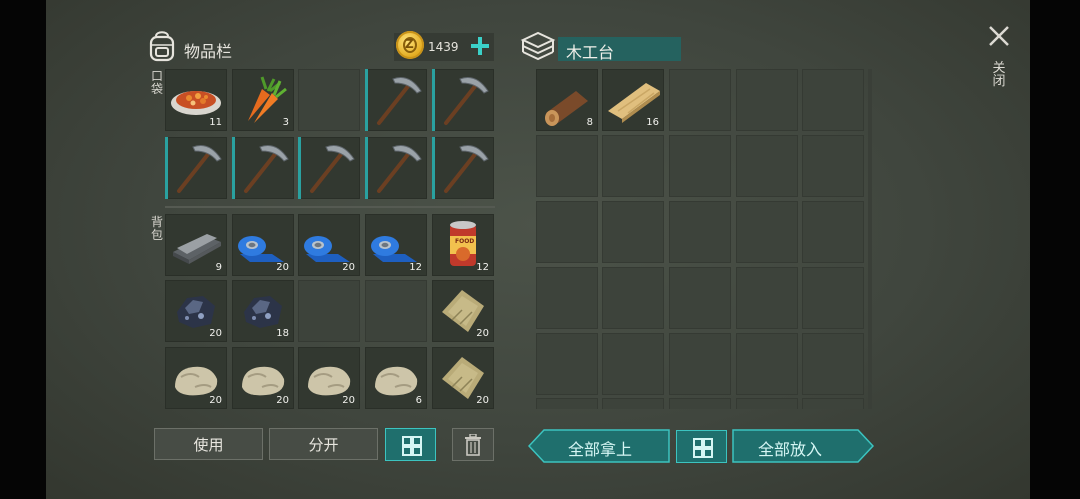  Describe the element at coordinates (23, 249) in the screenshot. I see `left-letterbox` at that location.